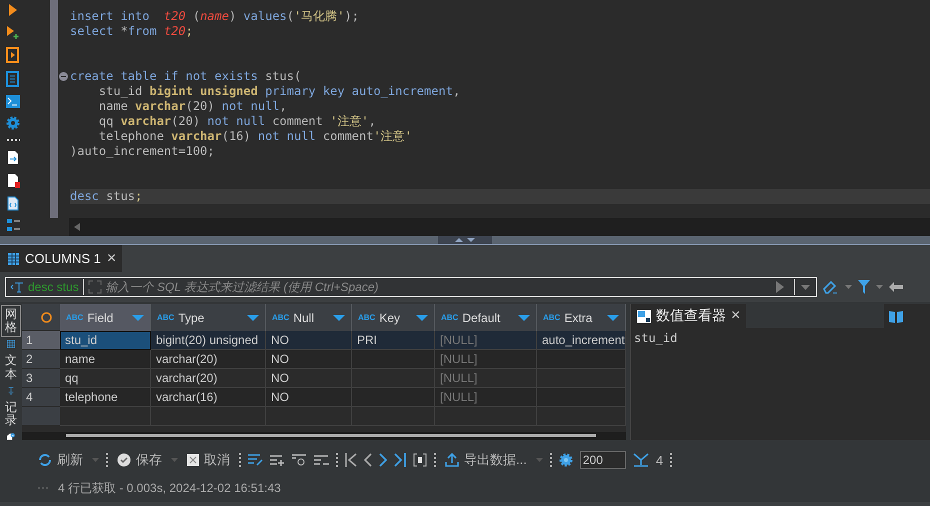  I want to click on eraser-icon, so click(831, 287).